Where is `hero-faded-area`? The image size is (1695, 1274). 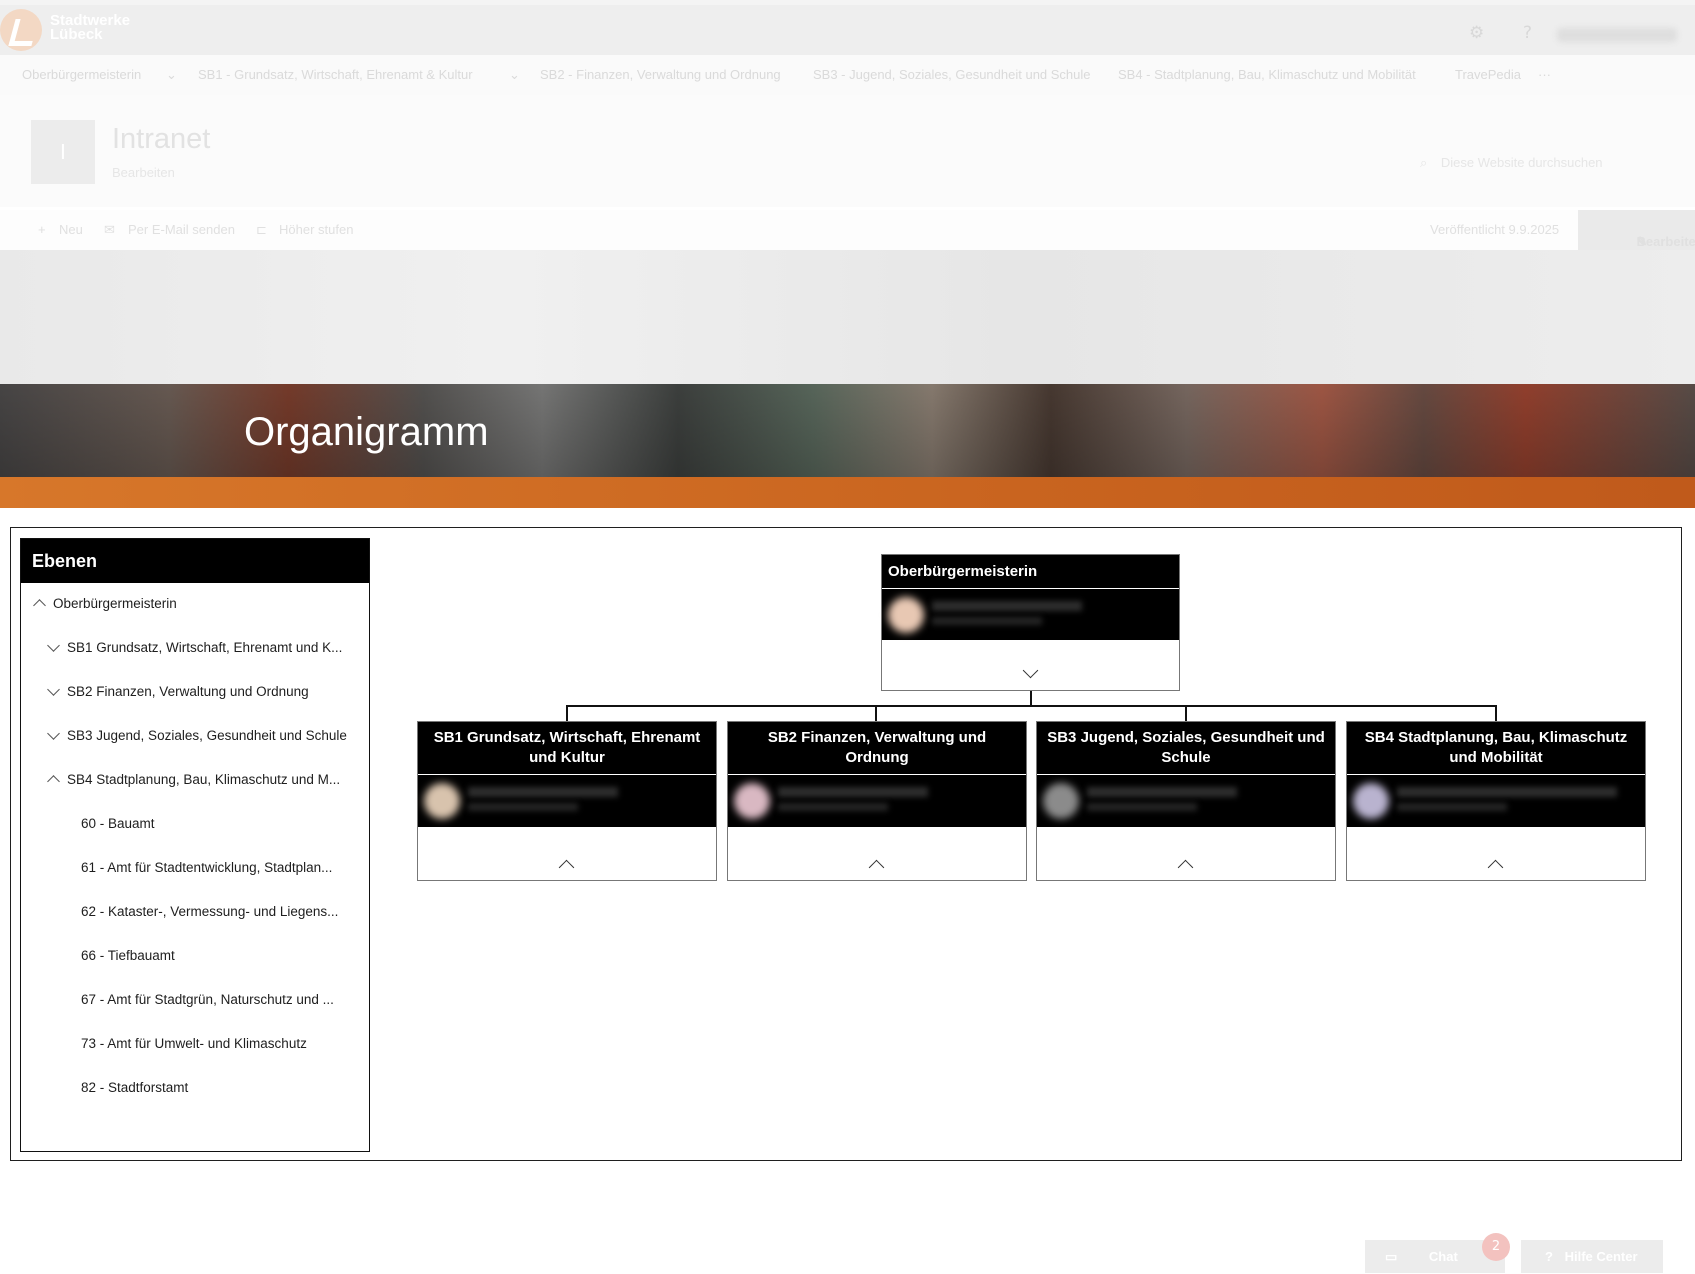 hero-faded-area is located at coordinates (847, 317).